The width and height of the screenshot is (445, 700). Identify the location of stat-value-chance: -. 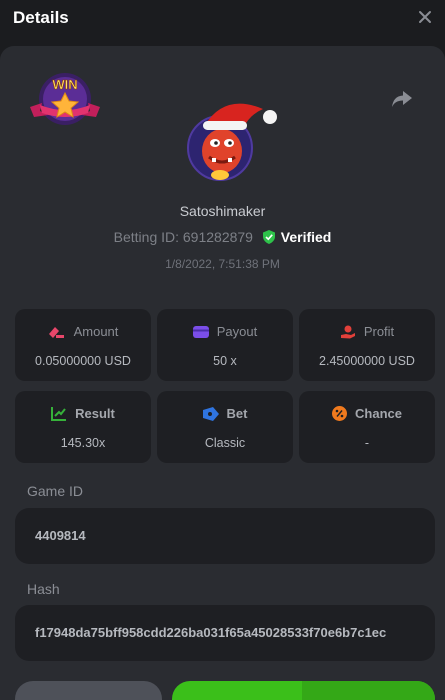
(367, 443).